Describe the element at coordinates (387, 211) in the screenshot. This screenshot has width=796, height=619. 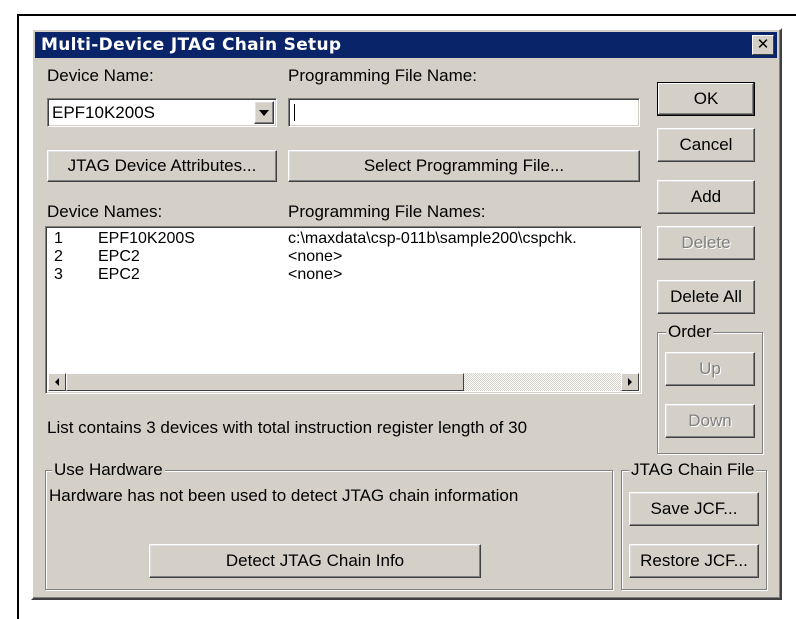
I see `programming-file-names-label: Programming File Names:` at that location.